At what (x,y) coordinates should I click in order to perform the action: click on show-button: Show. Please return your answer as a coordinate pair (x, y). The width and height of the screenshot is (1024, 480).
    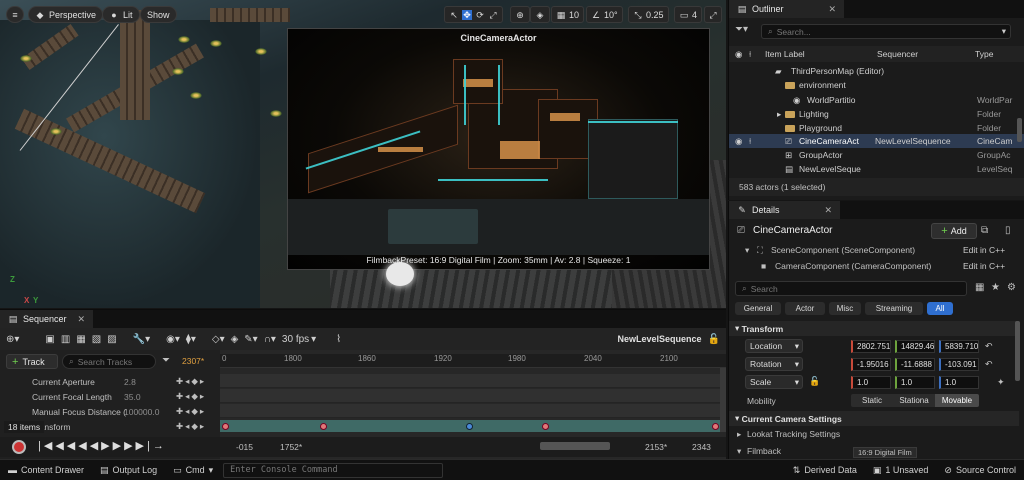
    Looking at the image, I should click on (158, 14).